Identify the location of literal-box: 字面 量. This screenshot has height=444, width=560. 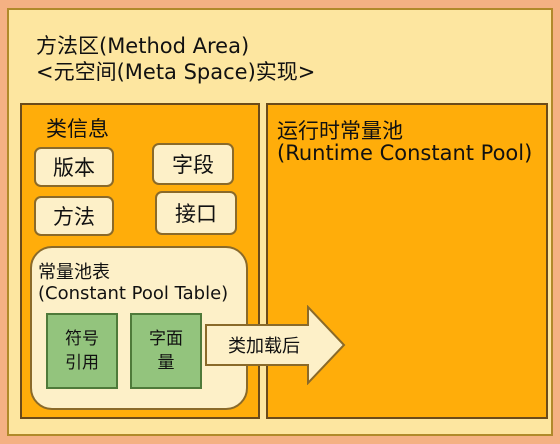
(166, 351).